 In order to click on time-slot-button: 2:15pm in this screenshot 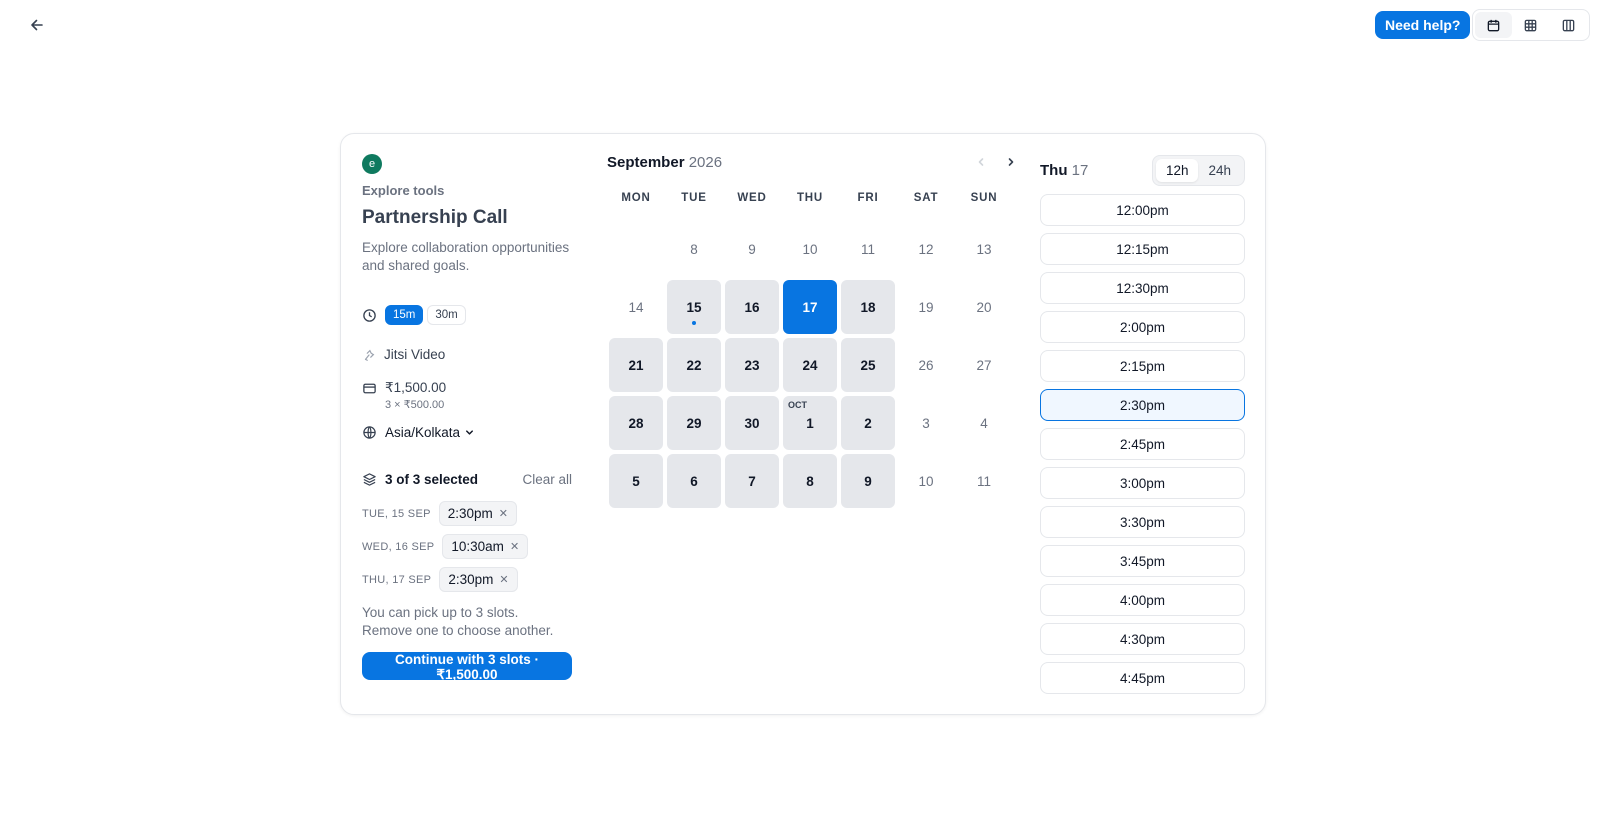, I will do `click(1142, 366)`.